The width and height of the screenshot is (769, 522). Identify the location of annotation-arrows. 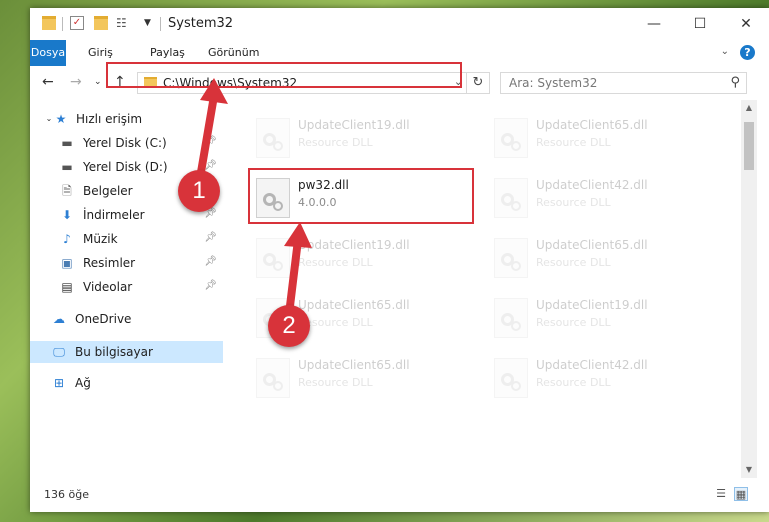
(254, 194).